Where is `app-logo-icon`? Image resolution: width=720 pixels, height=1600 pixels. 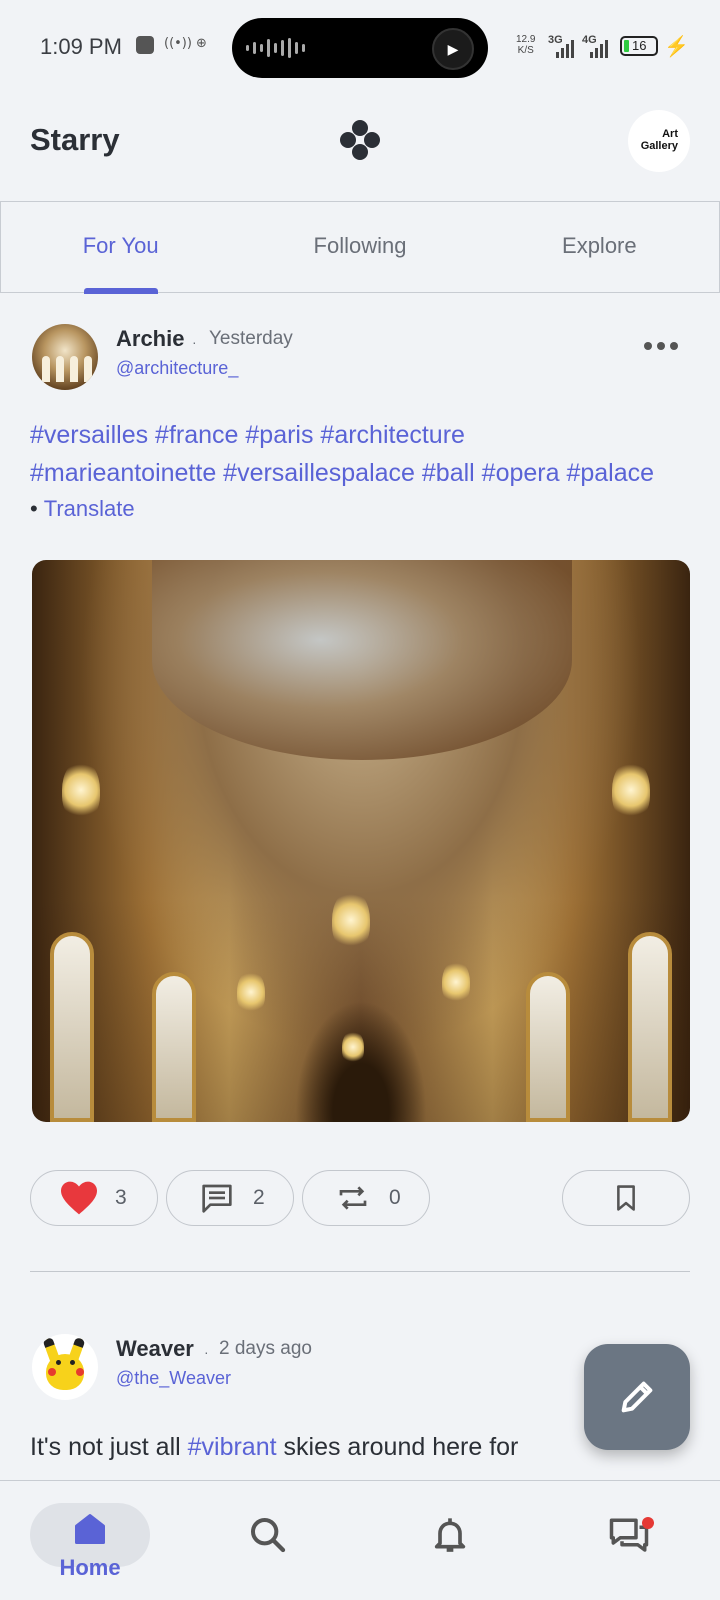 app-logo-icon is located at coordinates (360, 140).